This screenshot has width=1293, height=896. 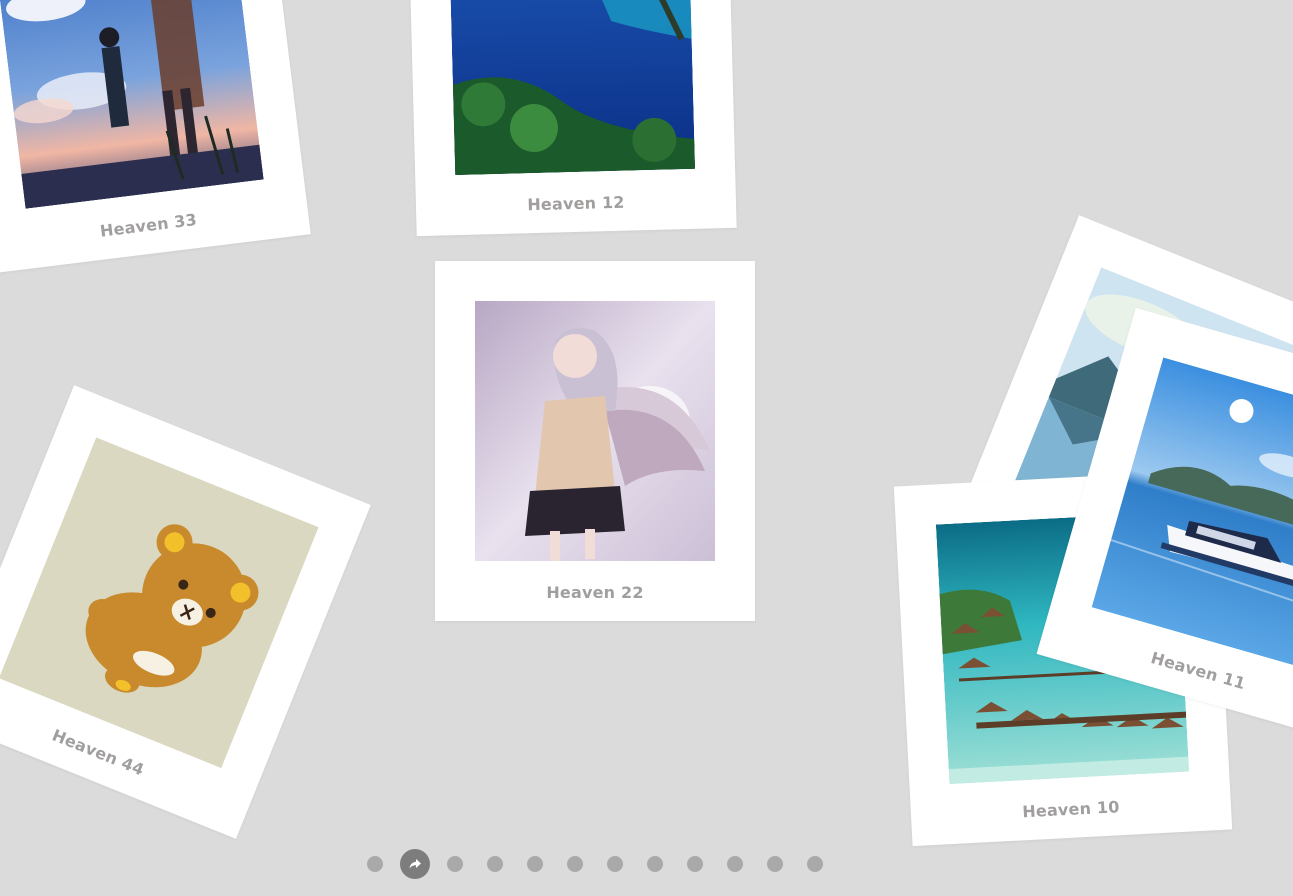 I want to click on photo-card-heaven-12: Heaven 12, so click(x=572, y=118).